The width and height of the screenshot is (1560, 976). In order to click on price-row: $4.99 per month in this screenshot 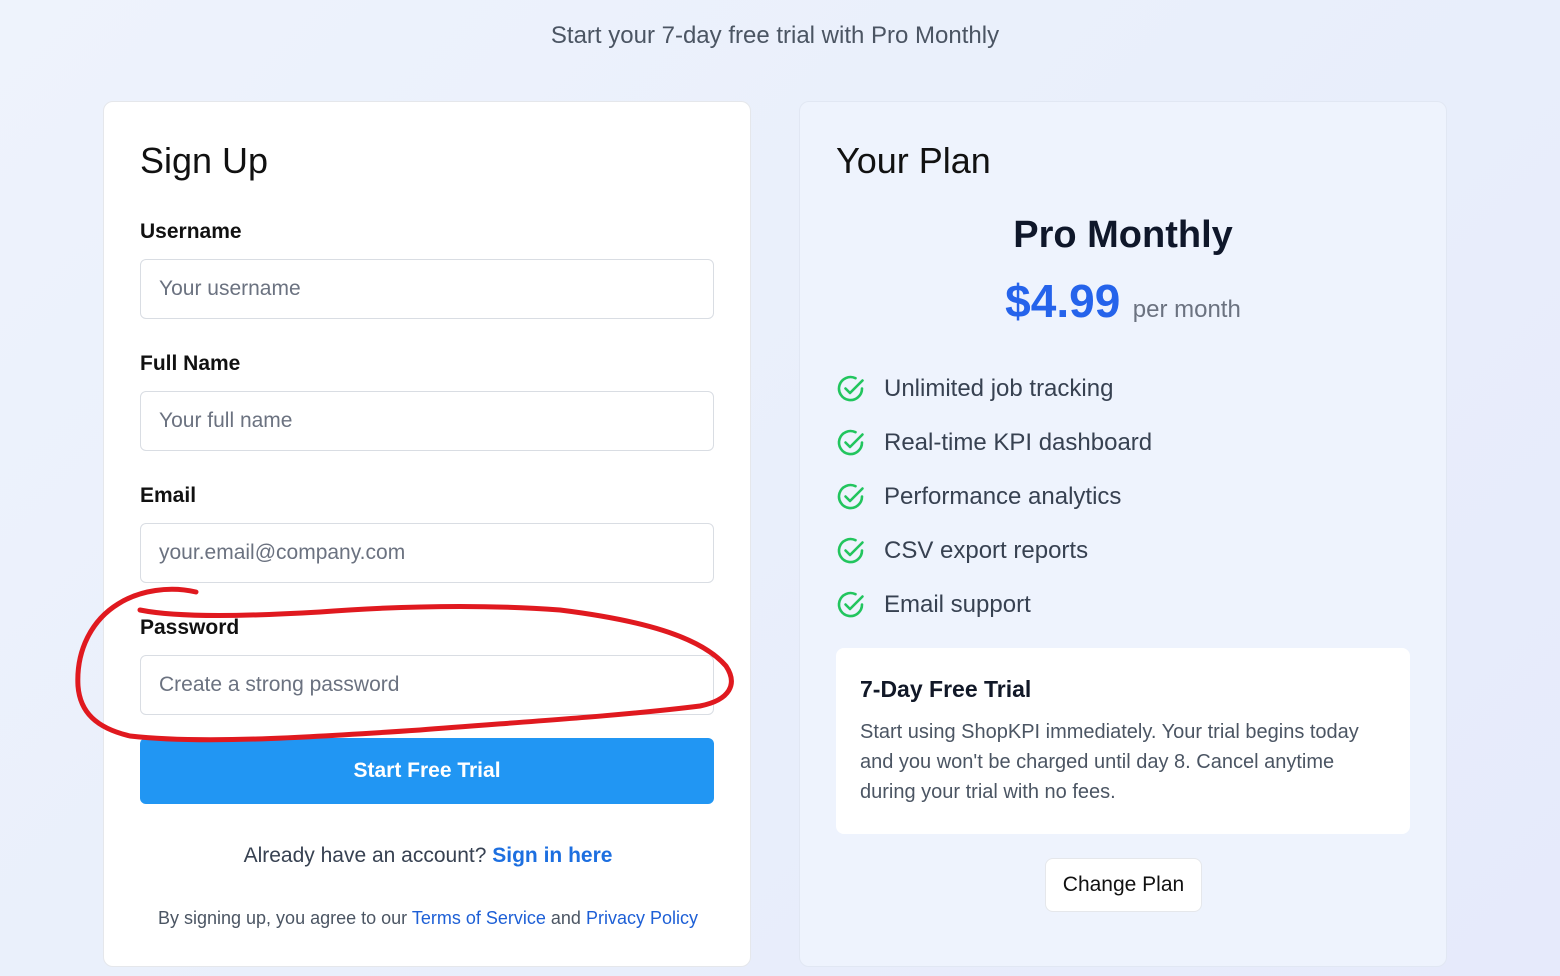, I will do `click(1123, 301)`.